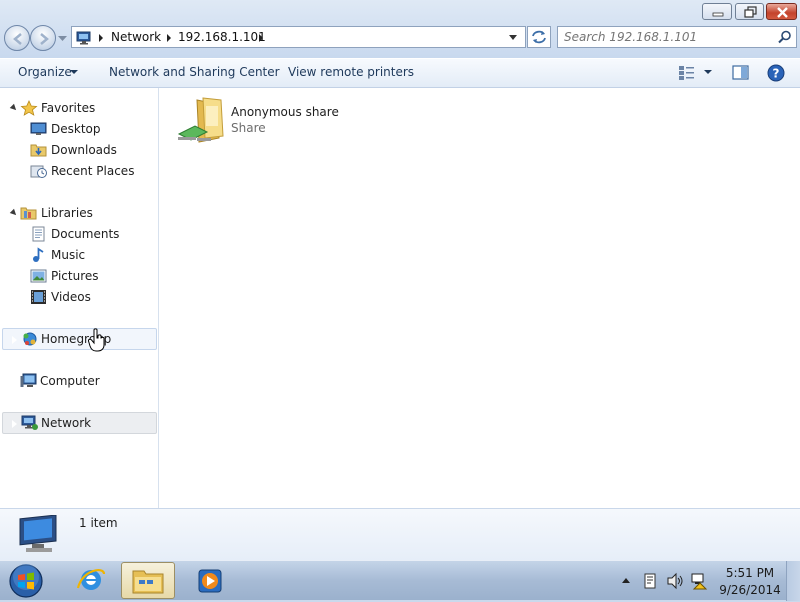 This screenshot has height=602, width=800. I want to click on nav-favorites-label: Favorites, so click(68, 108).